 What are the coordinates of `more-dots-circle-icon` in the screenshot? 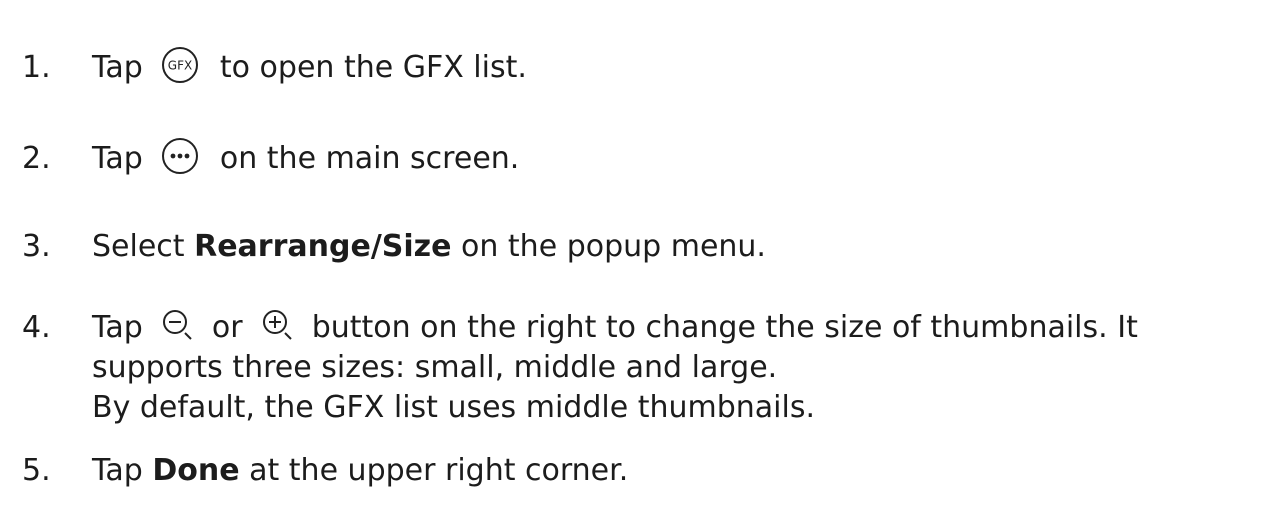 It's located at (180, 156).